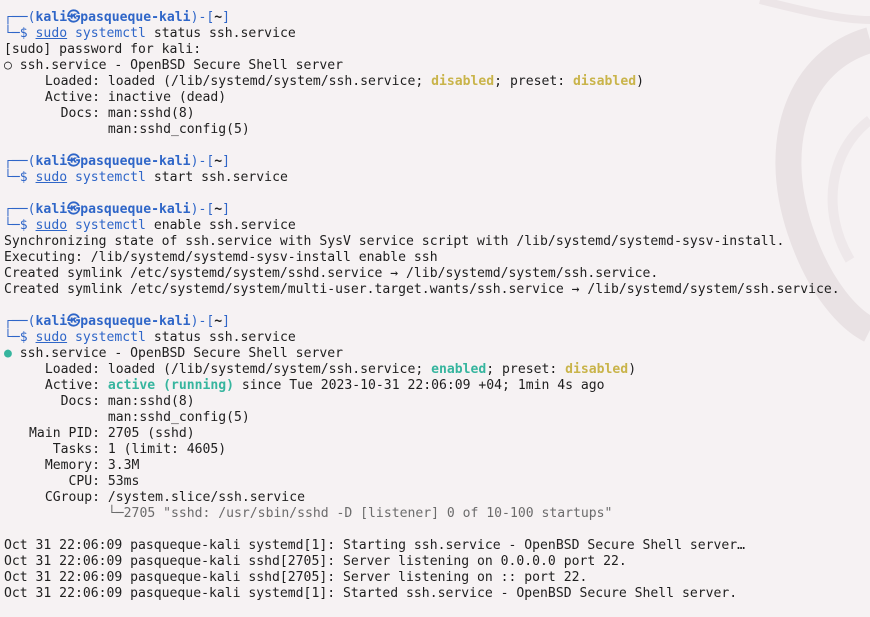 The height and width of the screenshot is (617, 870). I want to click on status-main-pid: Main PID: 2705 (sshd), so click(112, 433).